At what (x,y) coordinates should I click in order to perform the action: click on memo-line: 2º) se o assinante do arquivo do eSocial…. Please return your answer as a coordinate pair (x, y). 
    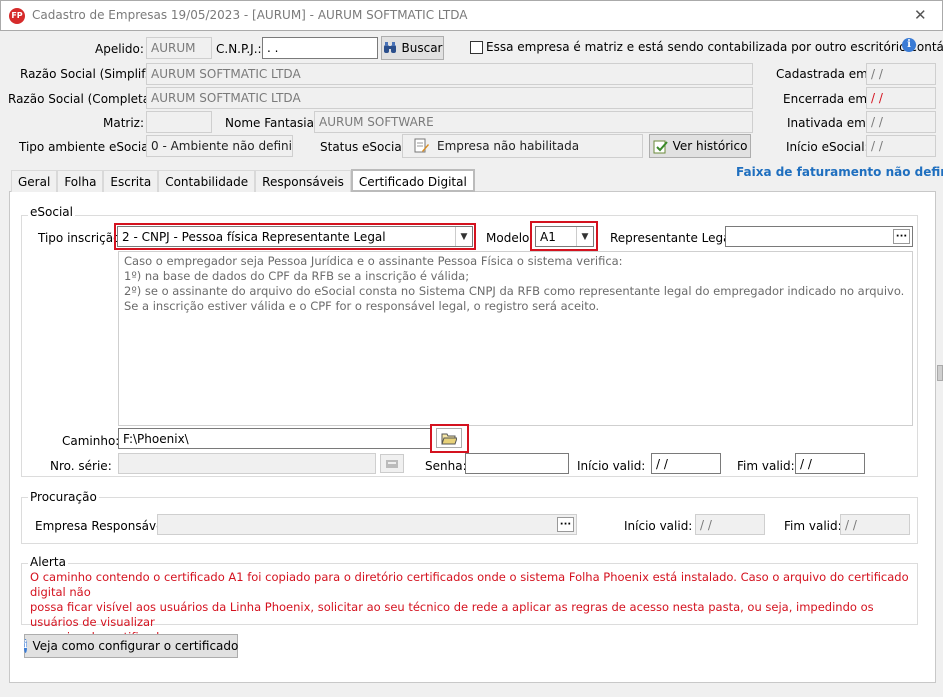
    Looking at the image, I should click on (514, 291).